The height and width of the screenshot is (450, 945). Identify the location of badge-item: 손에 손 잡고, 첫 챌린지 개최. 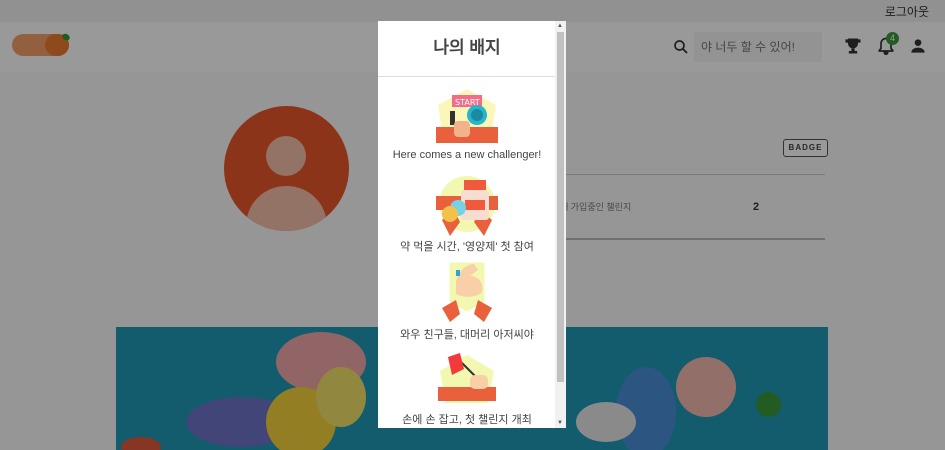
(467, 389).